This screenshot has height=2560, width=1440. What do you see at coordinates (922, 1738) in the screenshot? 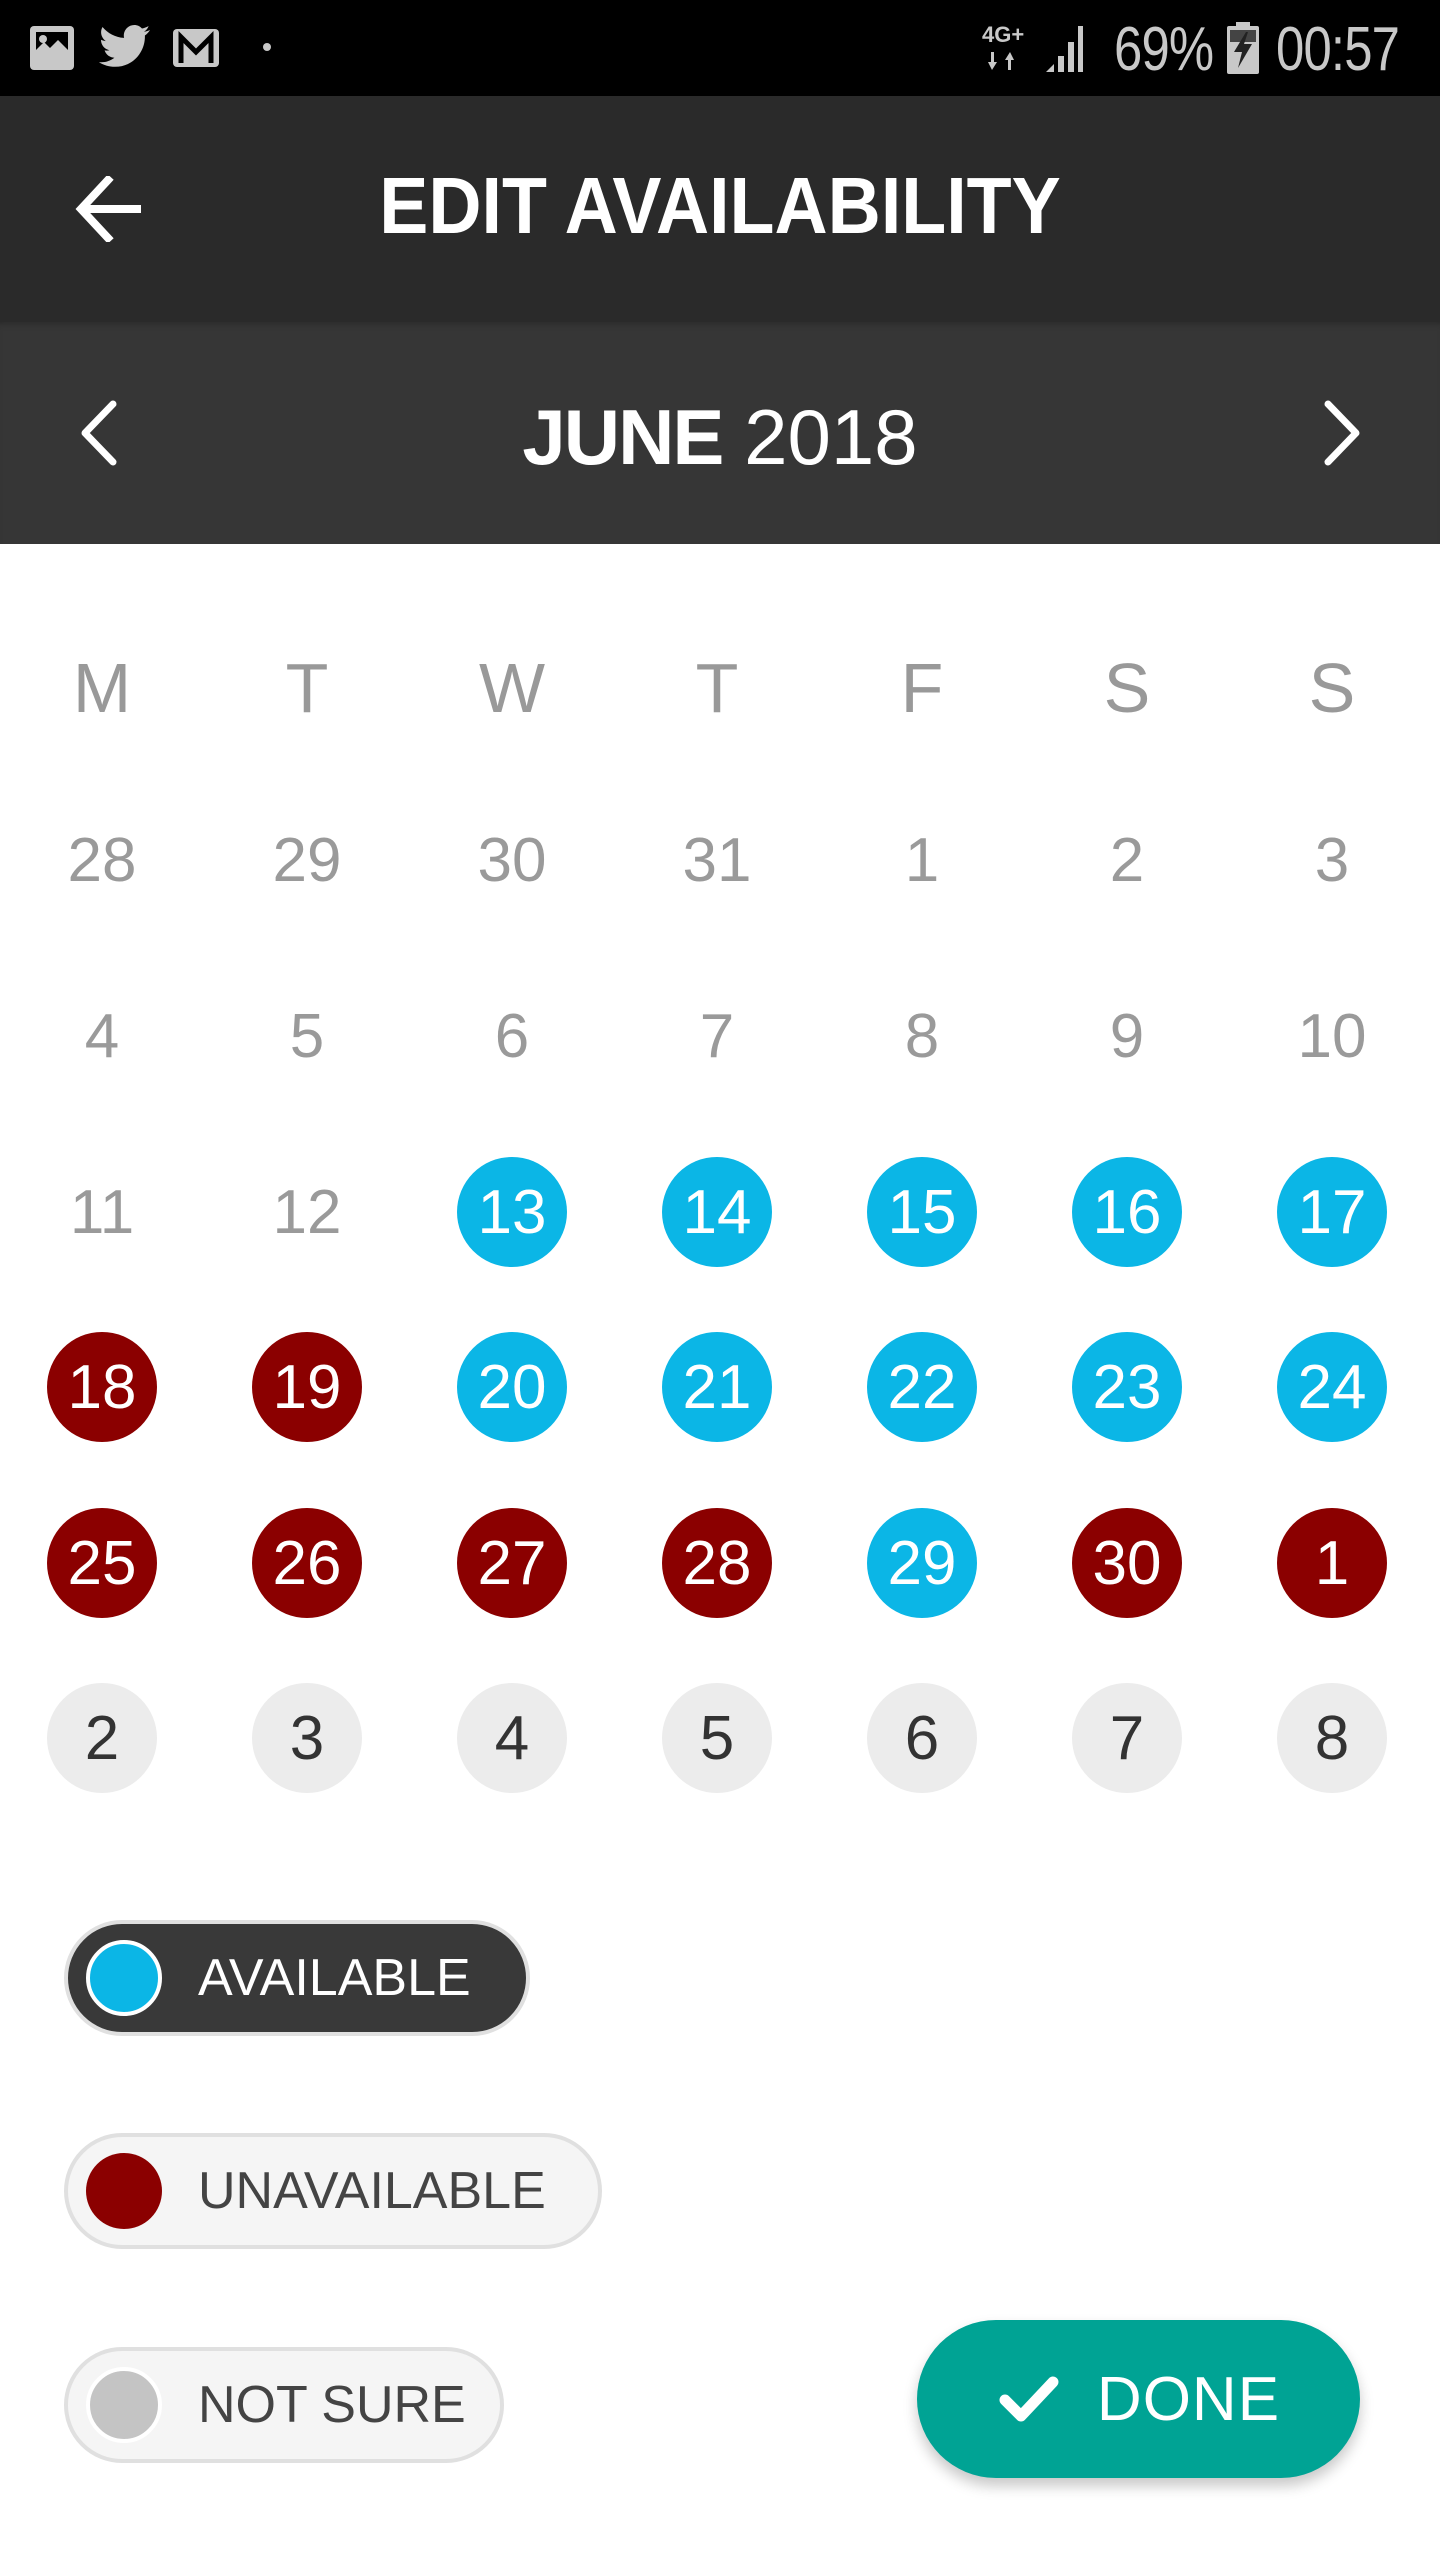
I see `day-cell-next: 6` at bounding box center [922, 1738].